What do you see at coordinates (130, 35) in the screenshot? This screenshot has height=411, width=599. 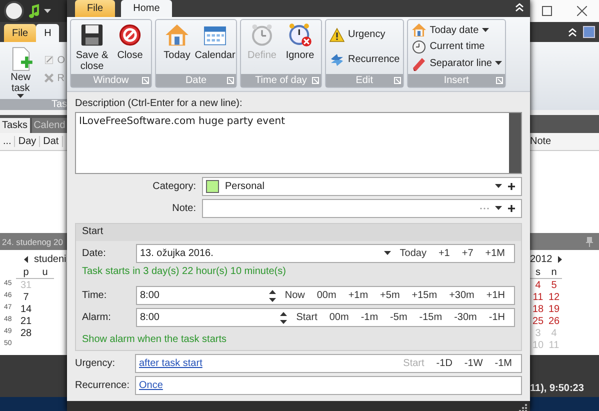 I see `no-entry-icon` at bounding box center [130, 35].